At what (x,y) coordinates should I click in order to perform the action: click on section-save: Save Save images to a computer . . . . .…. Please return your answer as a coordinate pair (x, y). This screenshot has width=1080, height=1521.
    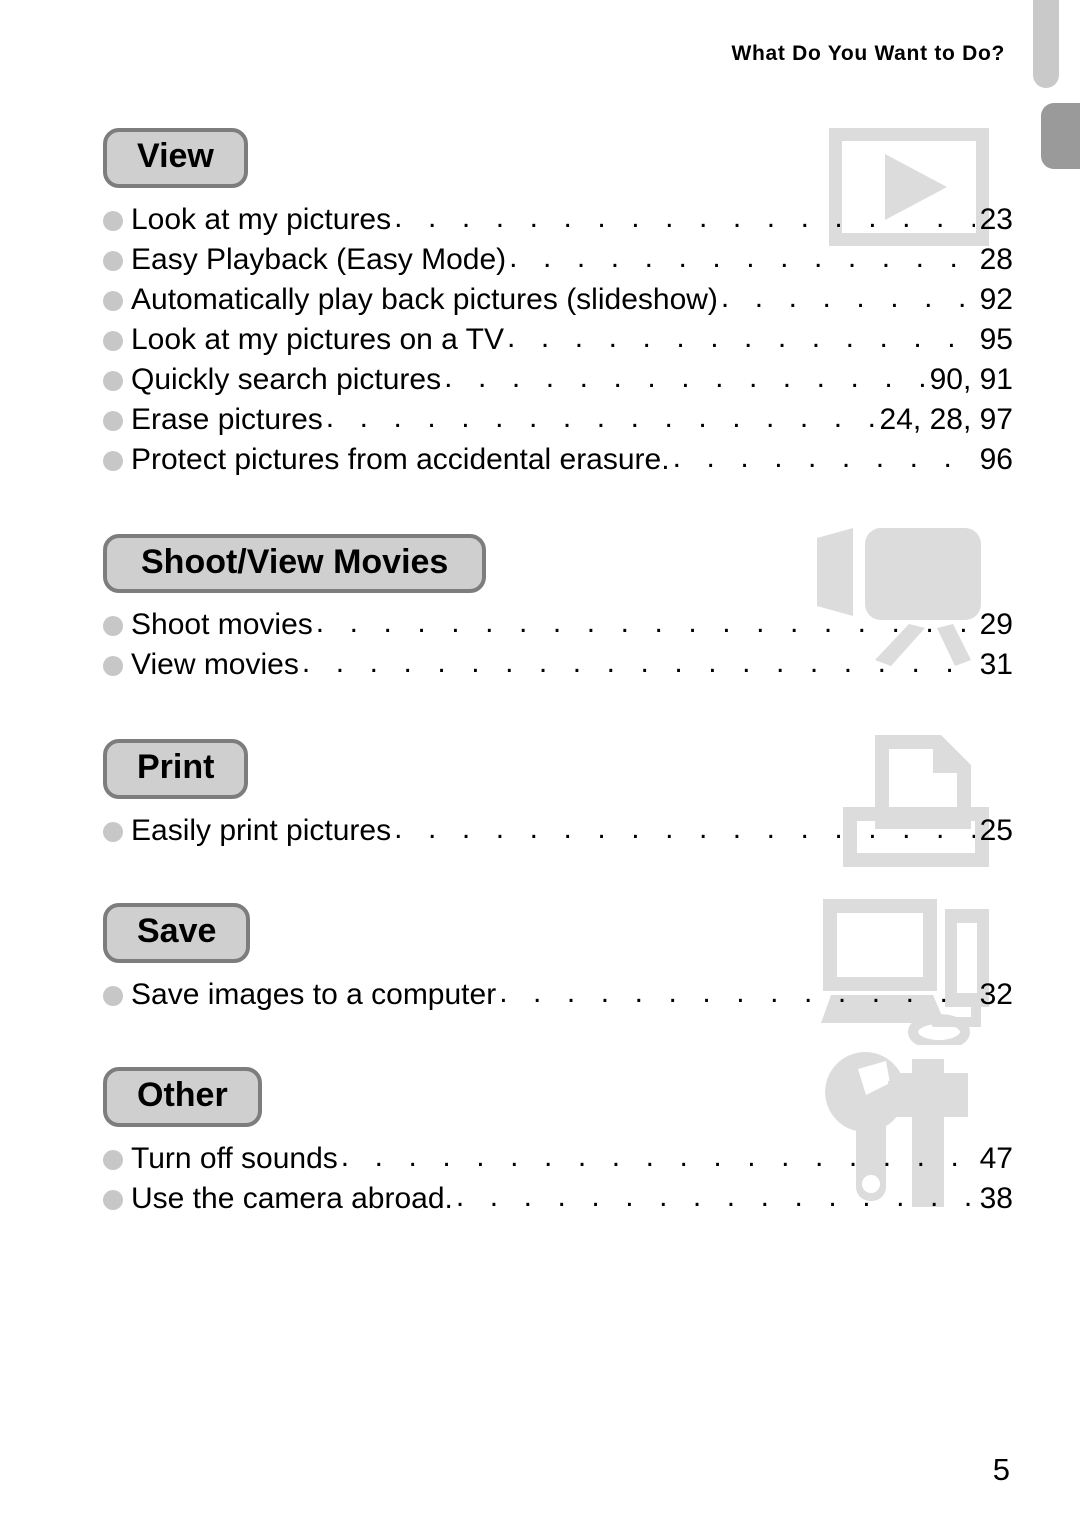
    Looking at the image, I should click on (558, 972).